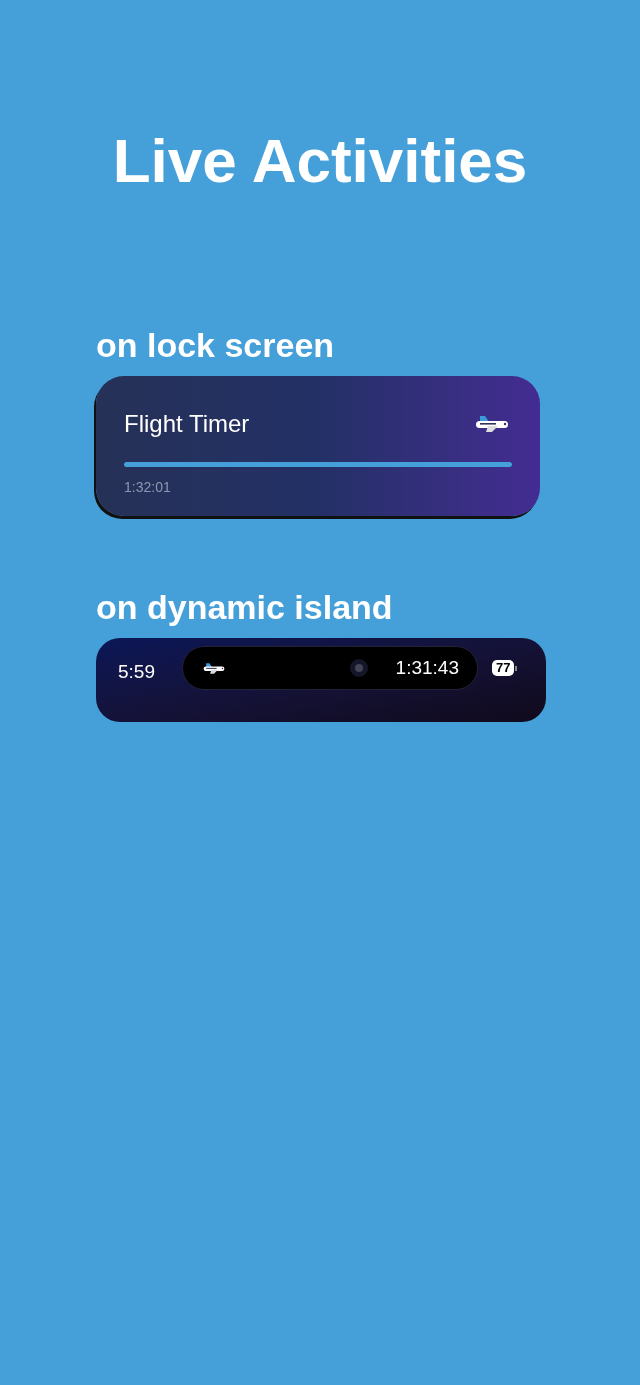 This screenshot has width=640, height=1385. I want to click on camera-icon, so click(358, 668).